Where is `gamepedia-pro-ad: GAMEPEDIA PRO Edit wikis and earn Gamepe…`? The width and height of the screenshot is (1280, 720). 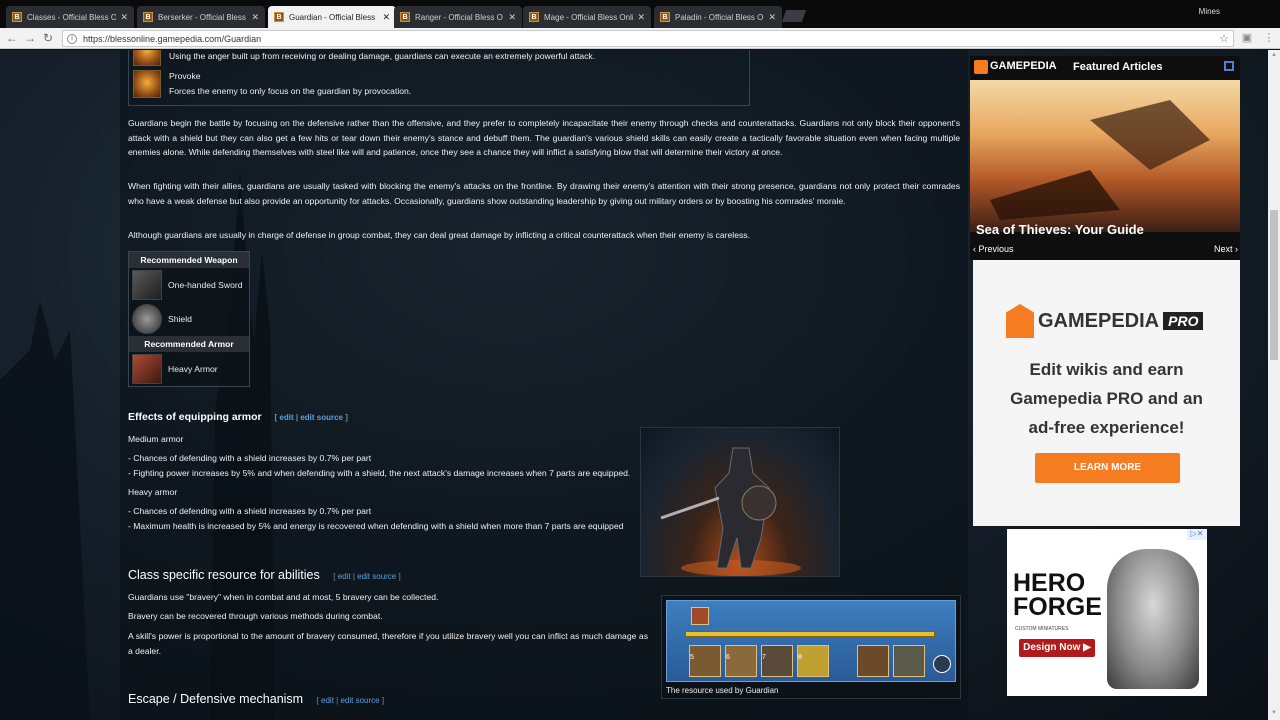 gamepedia-pro-ad: GAMEPEDIA PRO Edit wikis and earn Gamepe… is located at coordinates (1106, 393).